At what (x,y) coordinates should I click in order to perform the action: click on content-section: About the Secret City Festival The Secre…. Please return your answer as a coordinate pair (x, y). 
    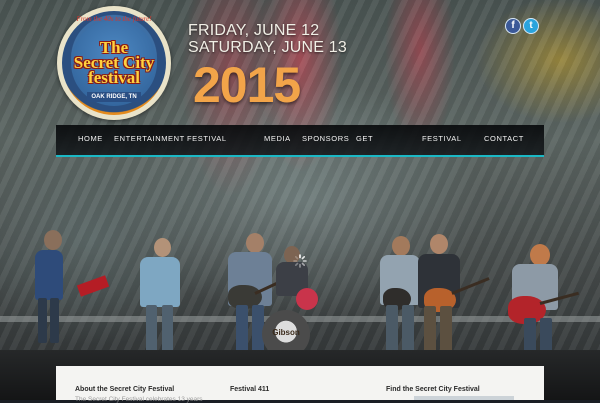
    Looking at the image, I should click on (300, 384).